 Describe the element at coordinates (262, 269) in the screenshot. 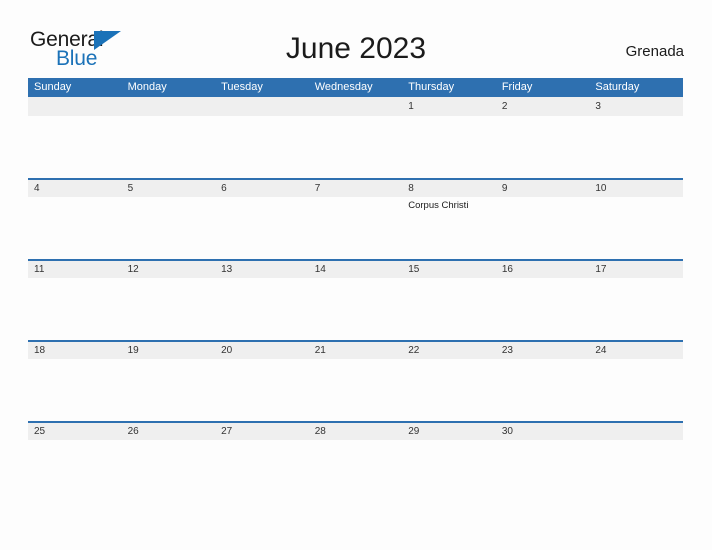

I see `day-number: 13` at that location.